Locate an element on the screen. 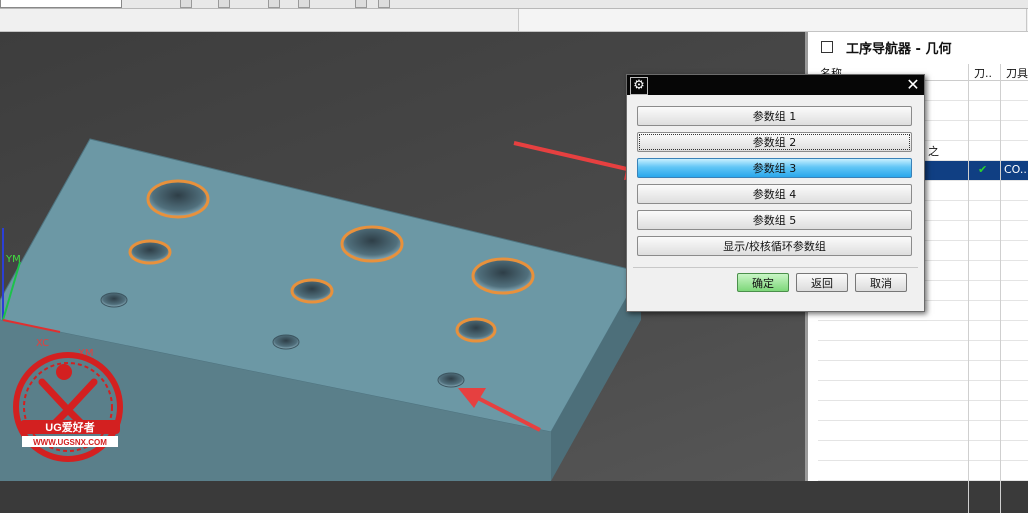 This screenshot has width=1028, height=513. navigator-checkbox is located at coordinates (827, 47).